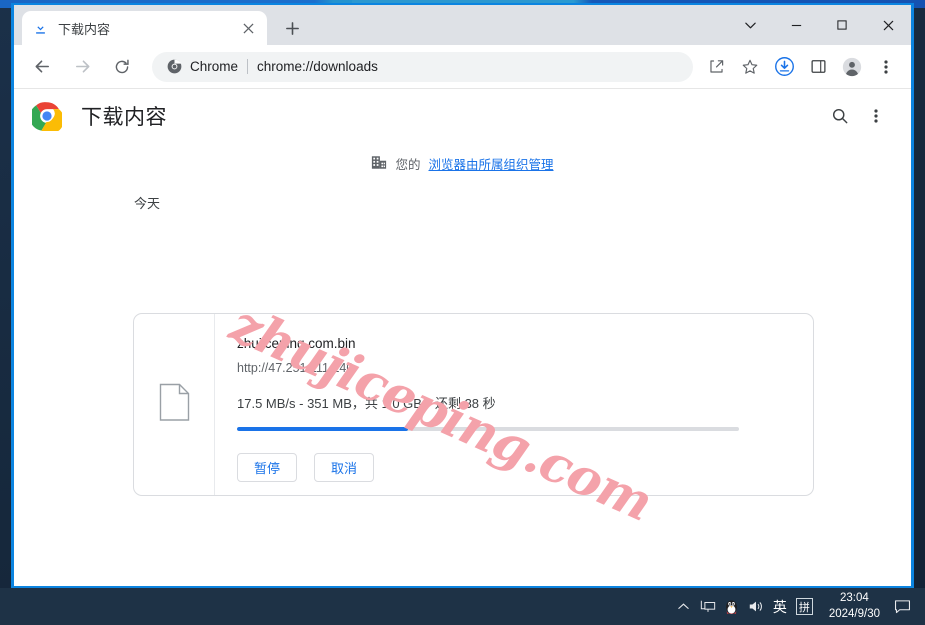 This screenshot has width=925, height=625. I want to click on managed-banner-prefix: 您的, so click(408, 165).